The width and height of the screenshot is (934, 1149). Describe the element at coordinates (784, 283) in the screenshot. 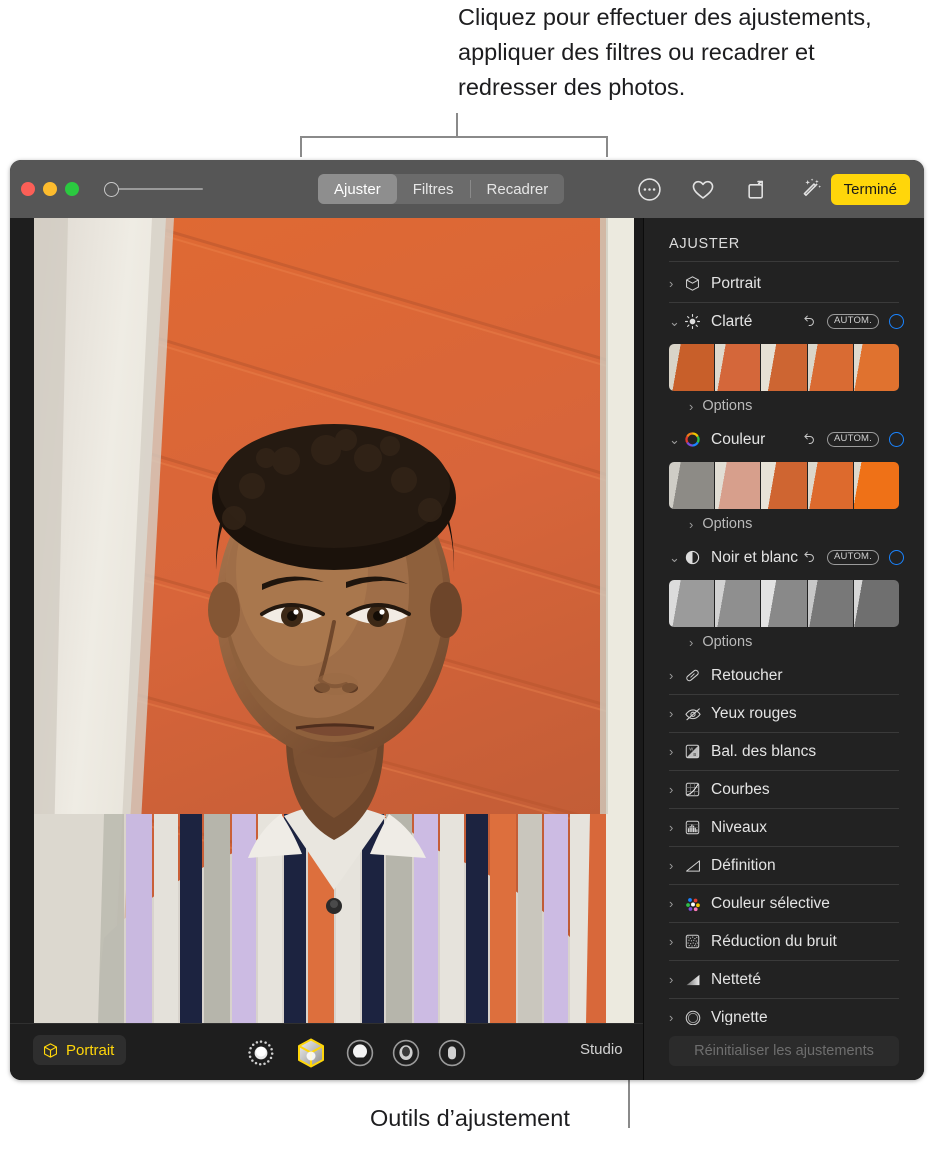

I see `sidebar-item-portrait: › Portrait` at that location.